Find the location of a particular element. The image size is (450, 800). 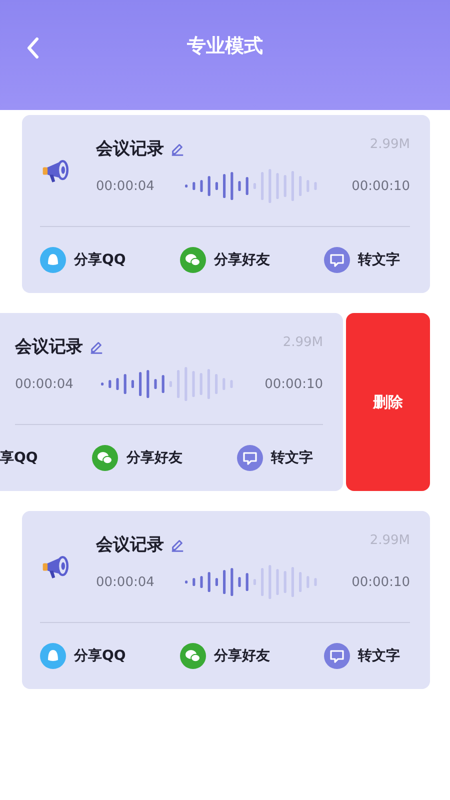

share-label: 享QQ is located at coordinates (19, 458).